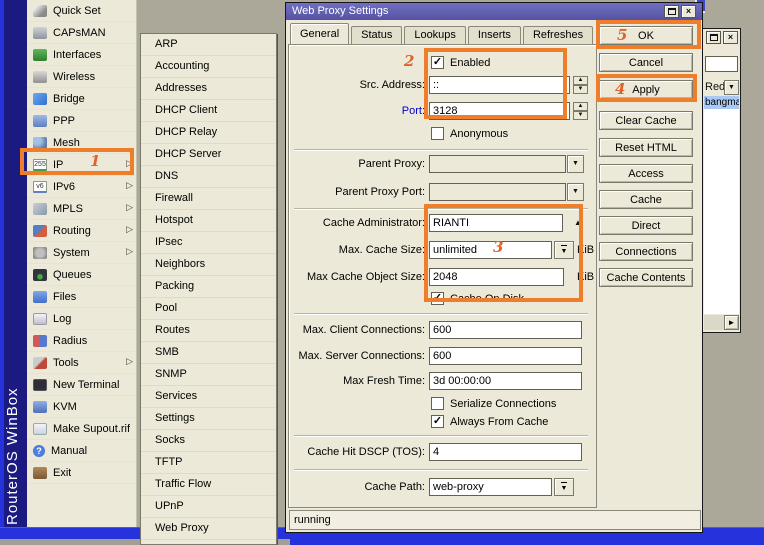 The width and height of the screenshot is (764, 545). What do you see at coordinates (208, 45) in the screenshot?
I see `submenu-item-arp: ARP` at bounding box center [208, 45].